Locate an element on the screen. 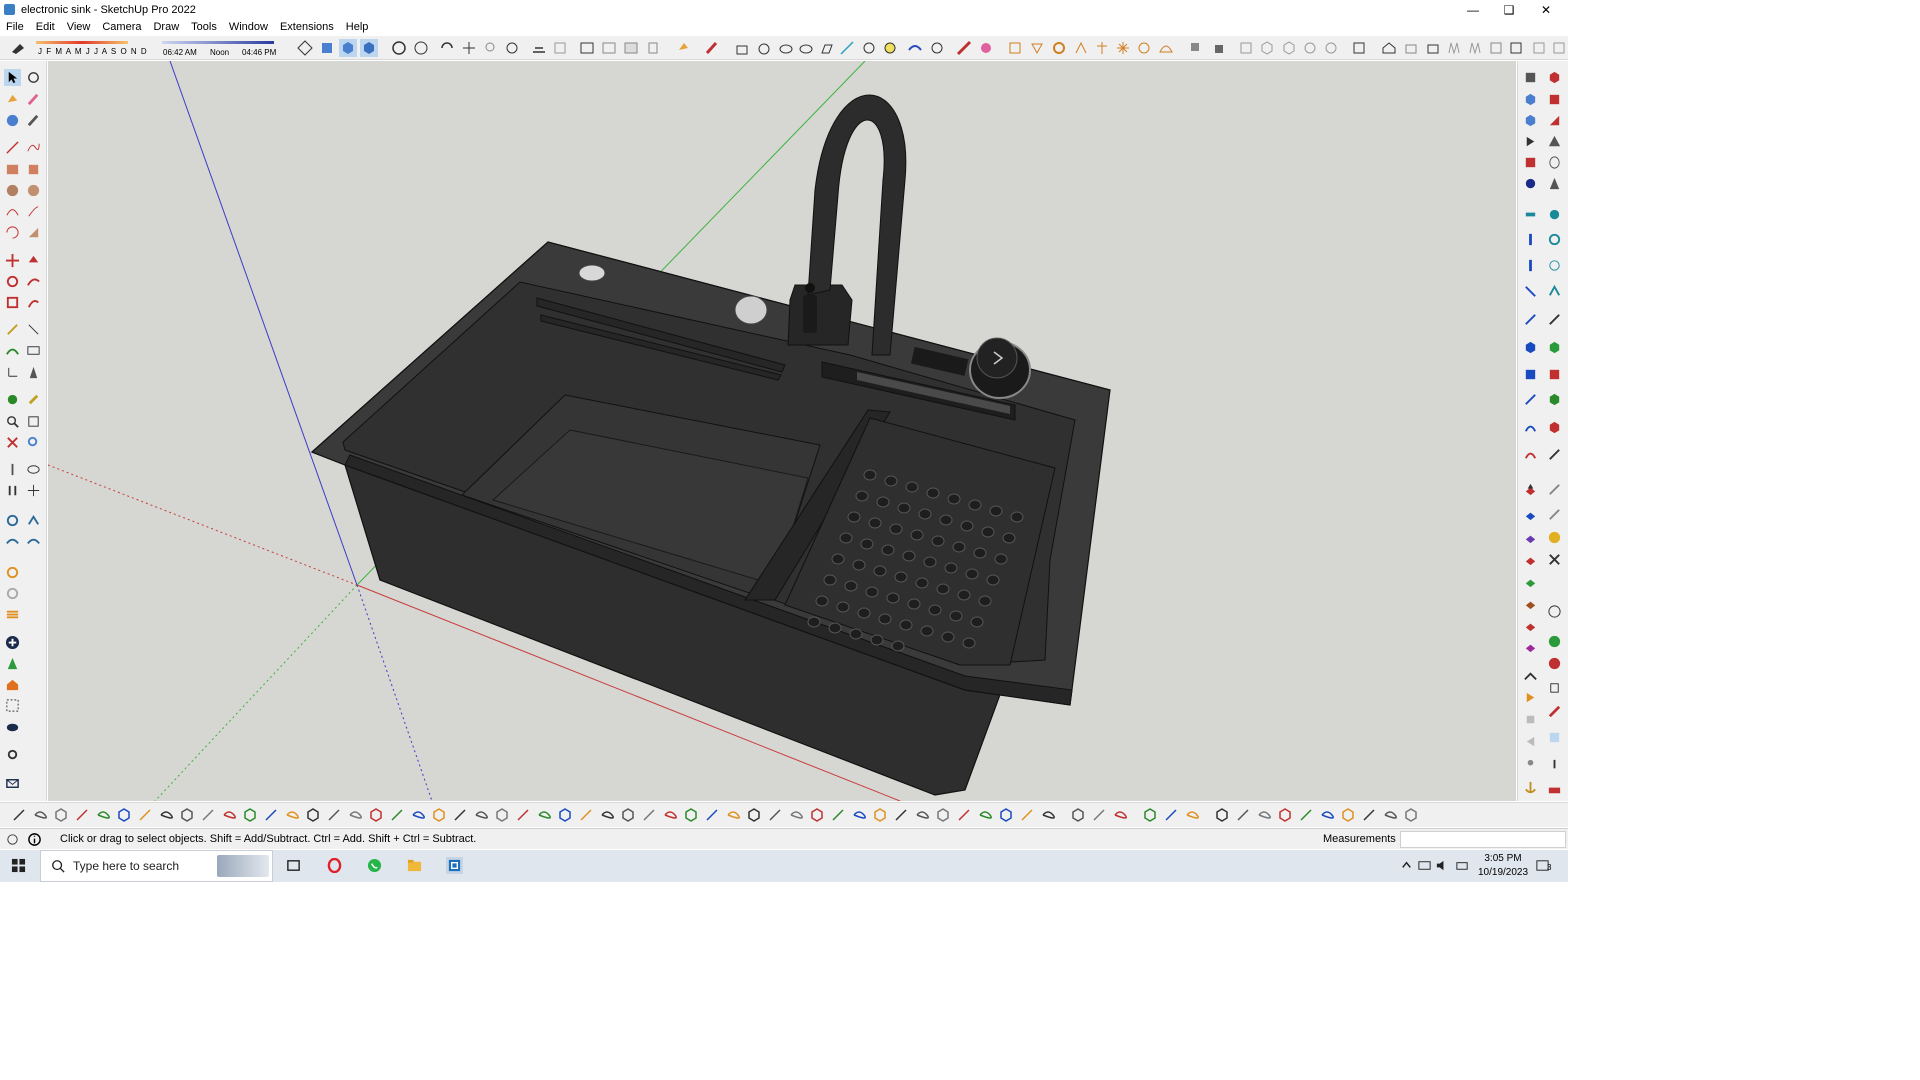 The image size is (1920, 1080). monochrome-icon is located at coordinates (653, 48).